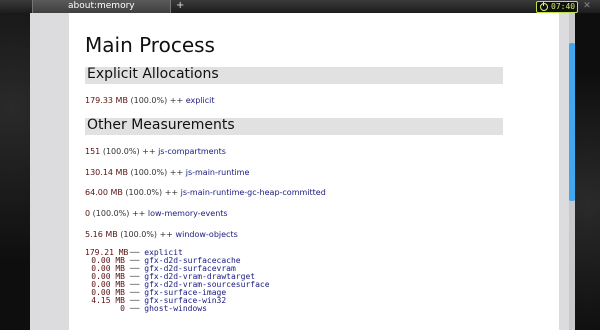  I want to click on tab-about-memory: about:memory, so click(101, 6).